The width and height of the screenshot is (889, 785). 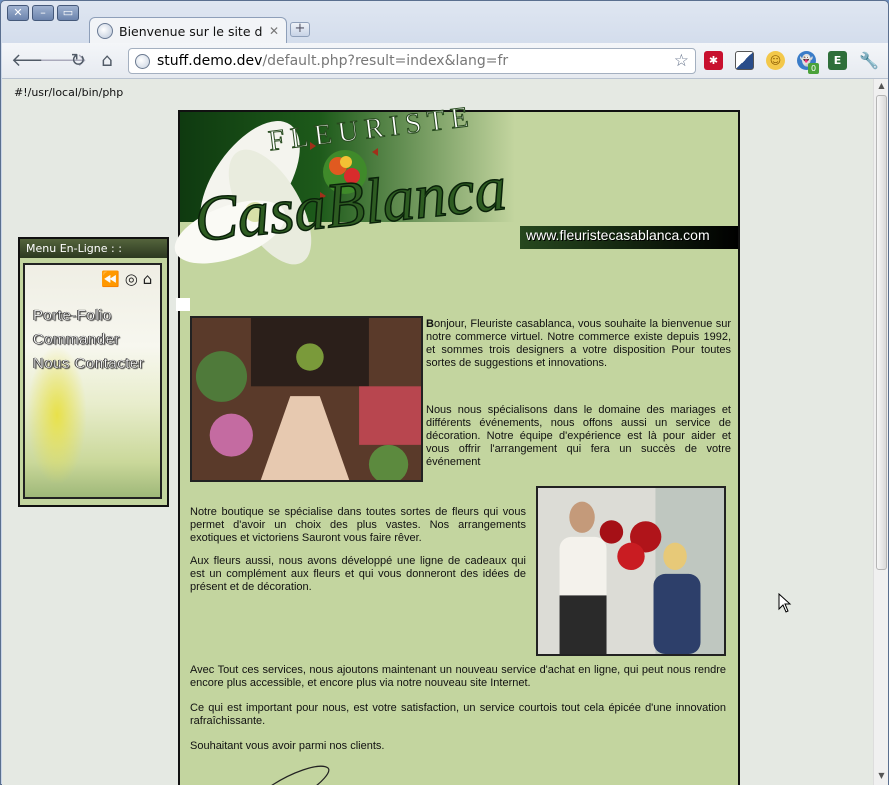 What do you see at coordinates (881, 332) in the screenshot?
I see `scrollbar-thumb` at bounding box center [881, 332].